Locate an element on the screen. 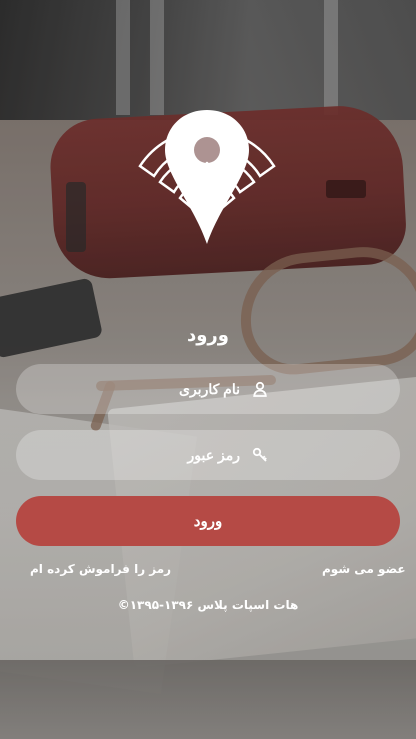 The width and height of the screenshot is (416, 739). key-icon is located at coordinates (259, 454).